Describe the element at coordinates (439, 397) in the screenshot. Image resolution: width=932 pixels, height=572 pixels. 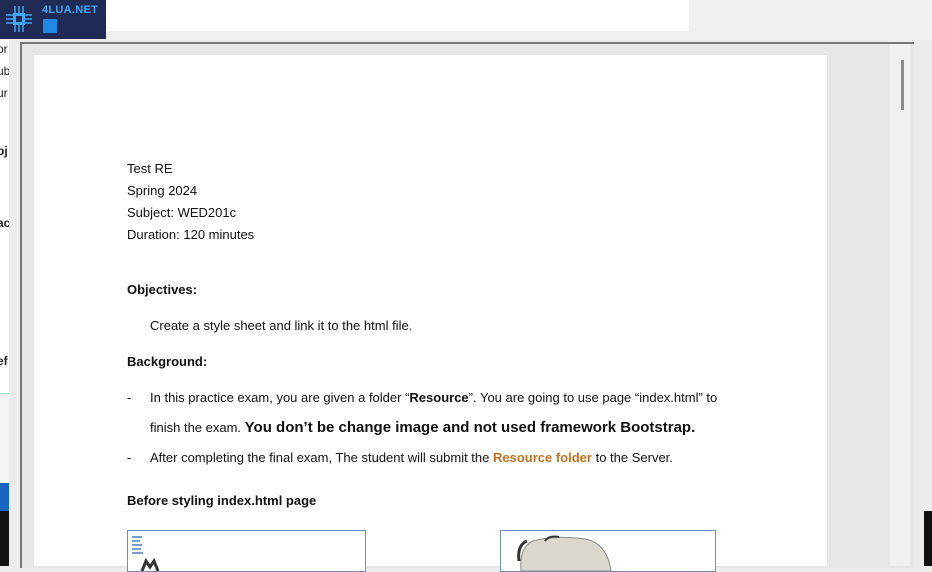
I see `resource-folder-name: Resource` at that location.